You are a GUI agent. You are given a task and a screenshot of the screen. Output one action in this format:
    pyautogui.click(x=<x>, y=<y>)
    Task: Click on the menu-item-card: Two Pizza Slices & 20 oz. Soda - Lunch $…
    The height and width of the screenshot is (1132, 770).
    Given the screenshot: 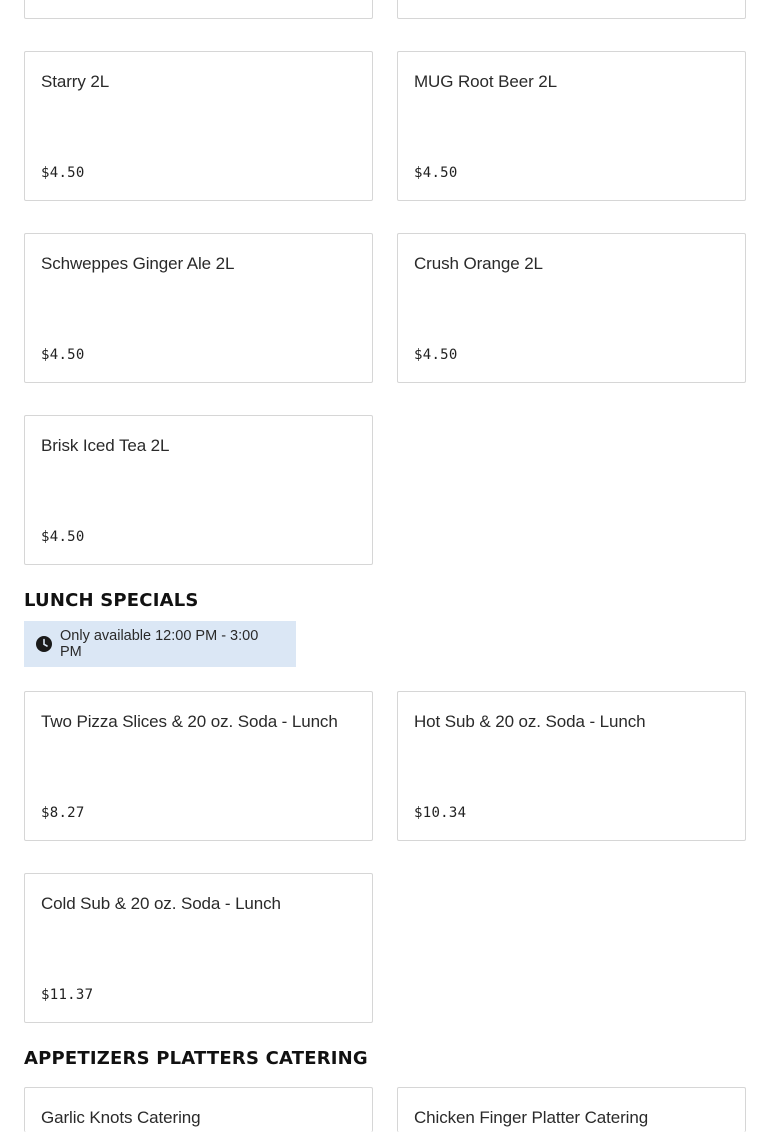 What is the action you would take?
    pyautogui.click(x=198, y=766)
    